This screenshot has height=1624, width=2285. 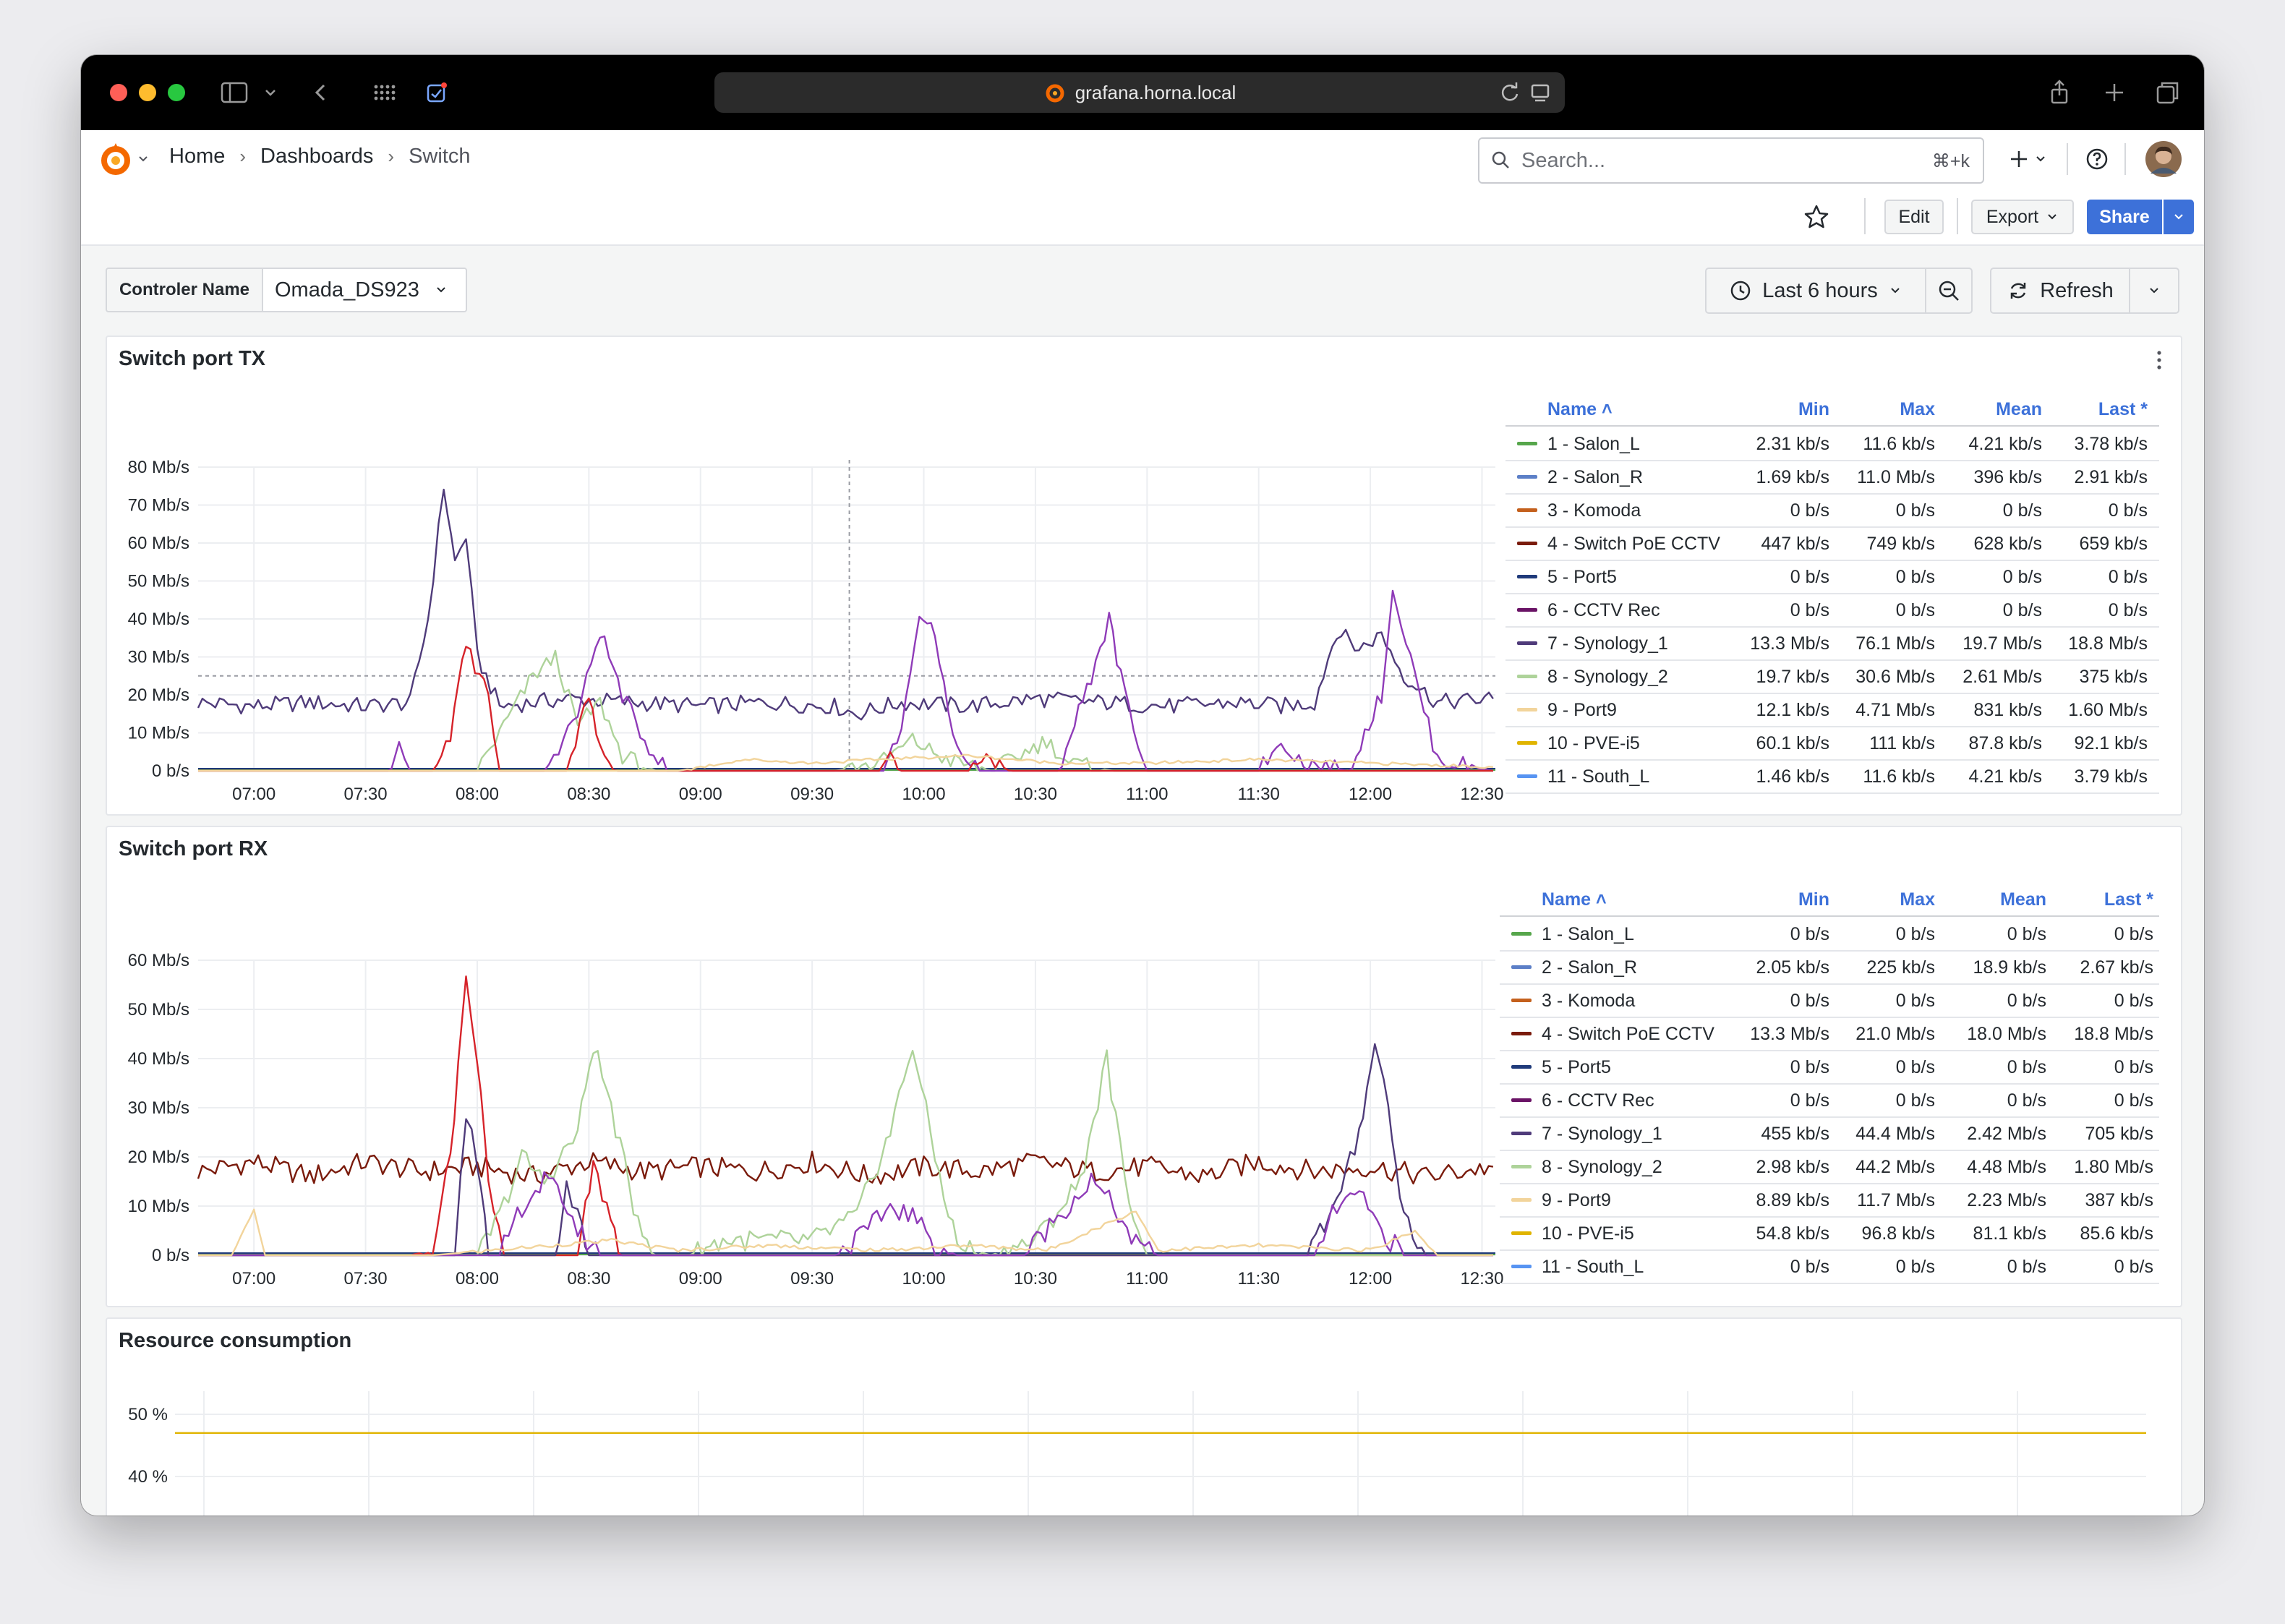 What do you see at coordinates (1900, 544) in the screenshot?
I see `legend-cell-max: 749 kb/s` at bounding box center [1900, 544].